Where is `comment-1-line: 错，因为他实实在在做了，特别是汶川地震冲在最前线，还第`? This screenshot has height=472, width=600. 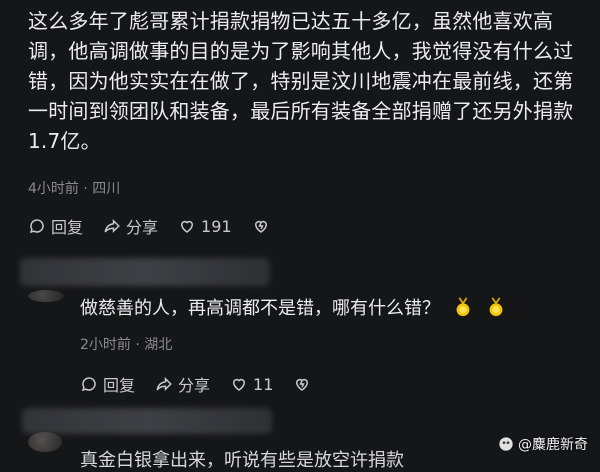
comment-1-line: 错，因为他实实在在做了，特别是汶川地震冲在最前线，还第 is located at coordinates (301, 81).